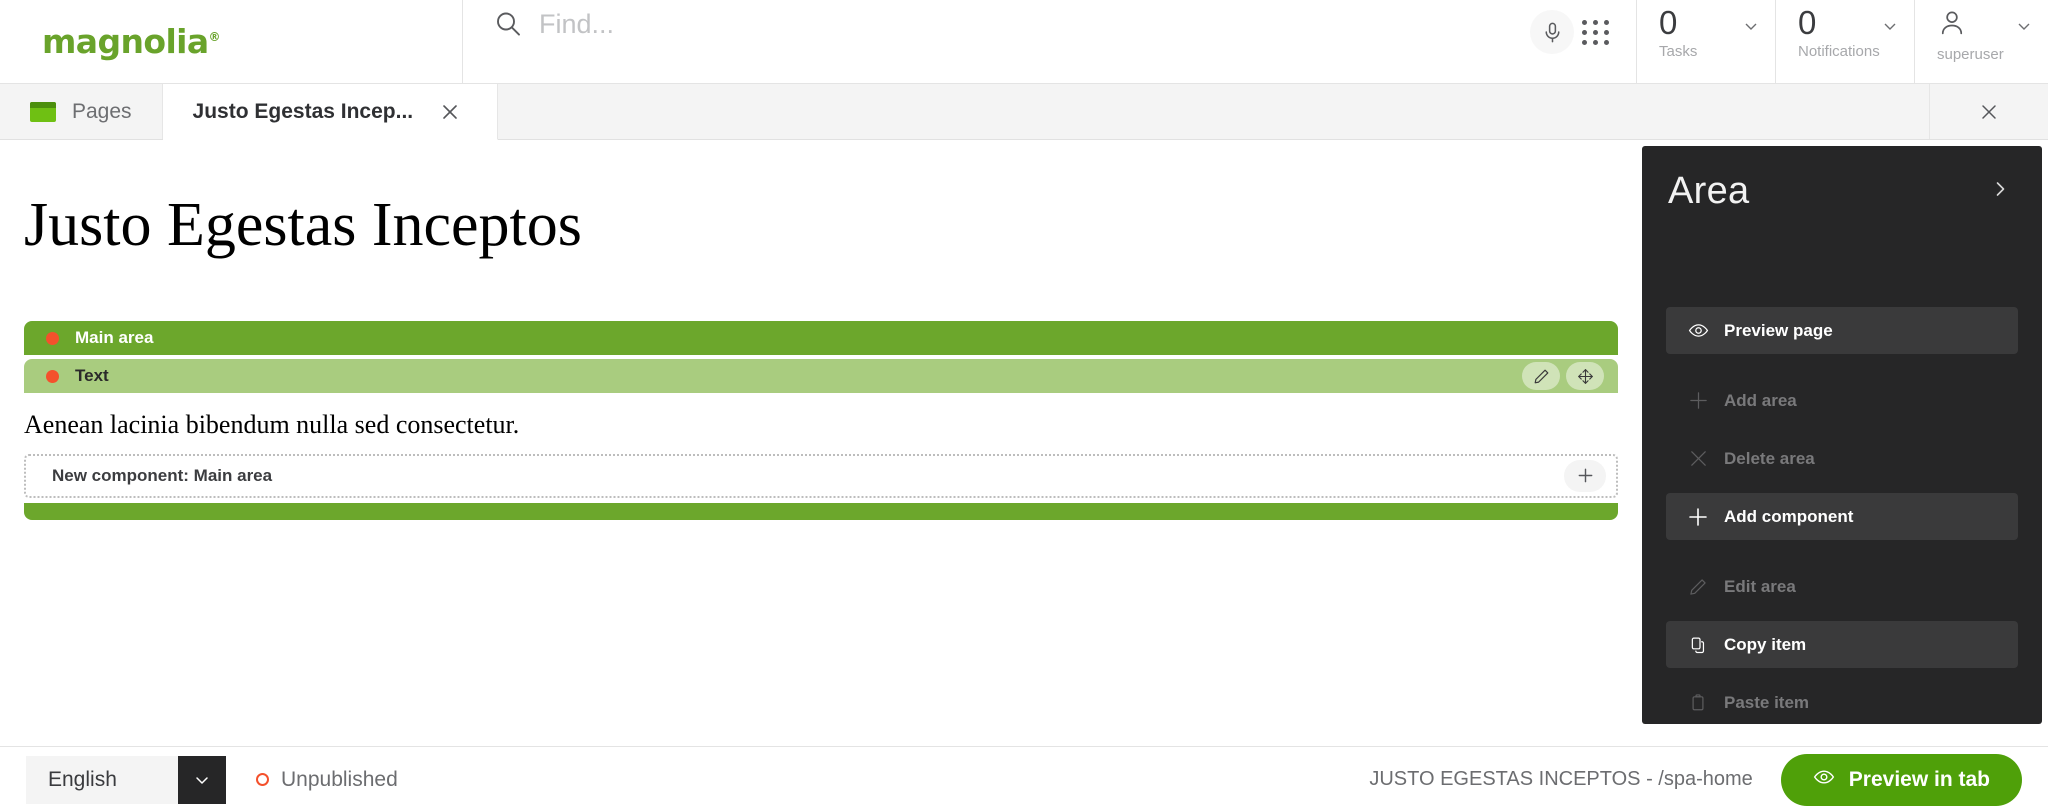  Describe the element at coordinates (1769, 458) in the screenshot. I see `delete-area-label: Delete area` at that location.